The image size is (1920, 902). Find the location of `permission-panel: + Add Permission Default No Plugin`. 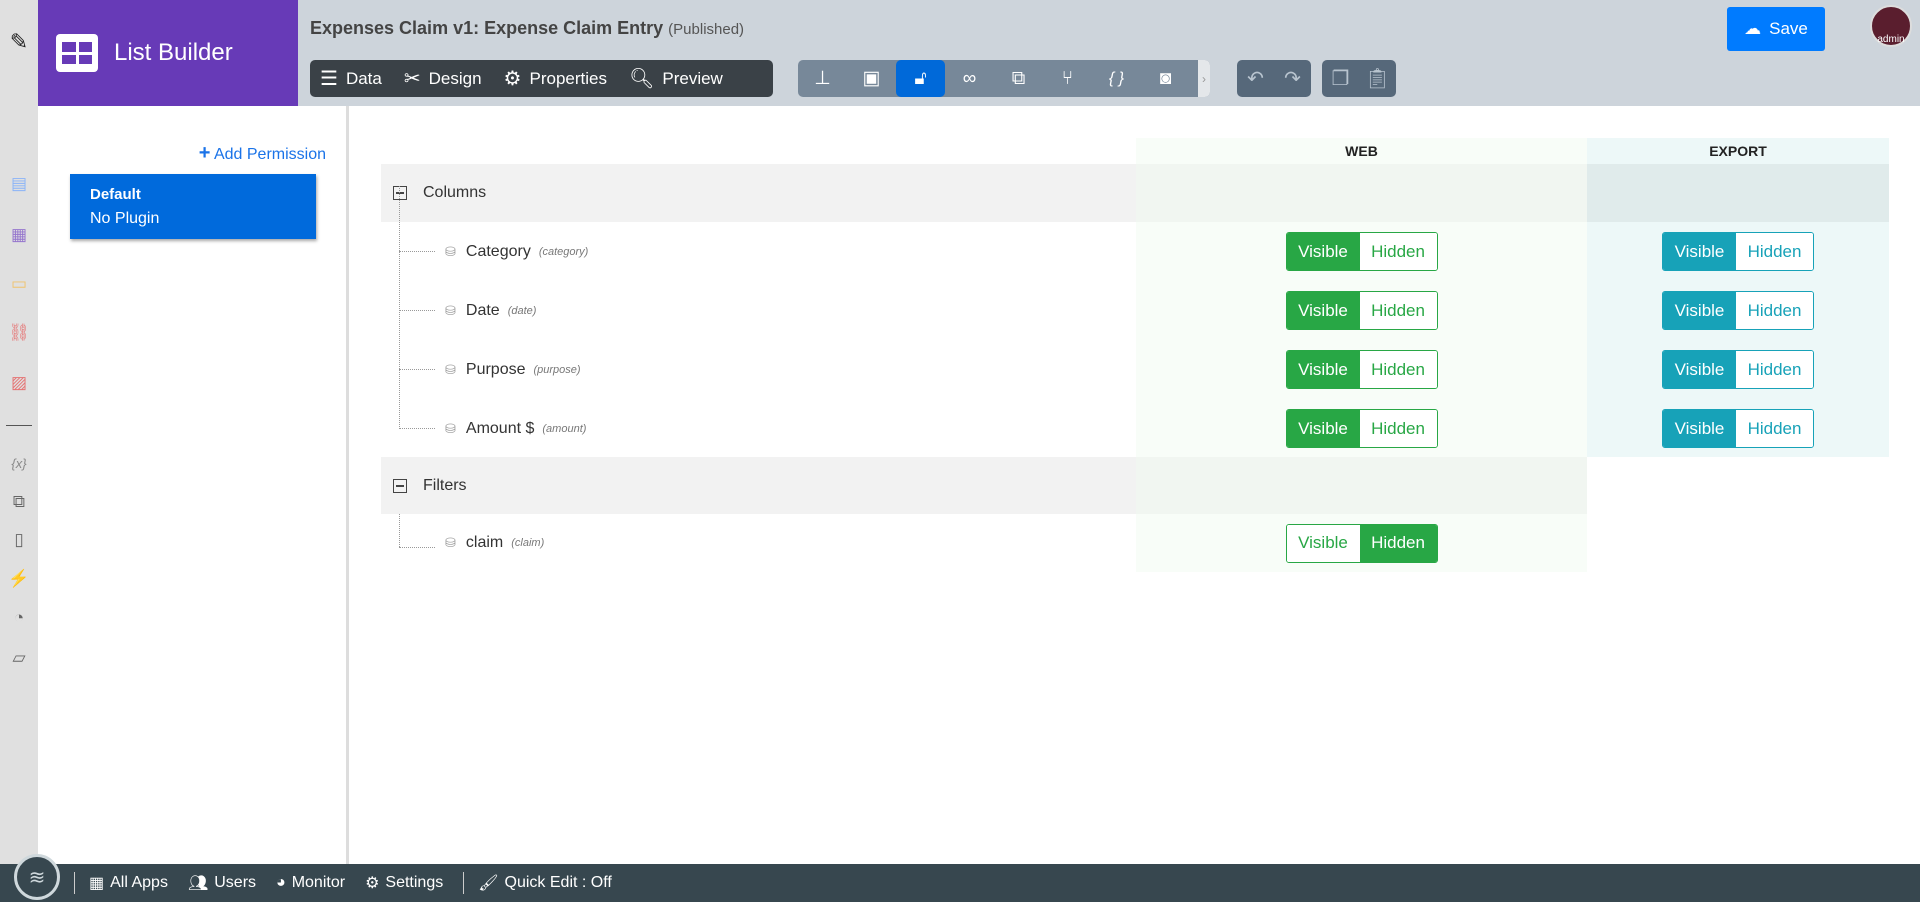

permission-panel: + Add Permission Default No Plugin is located at coordinates (193, 485).